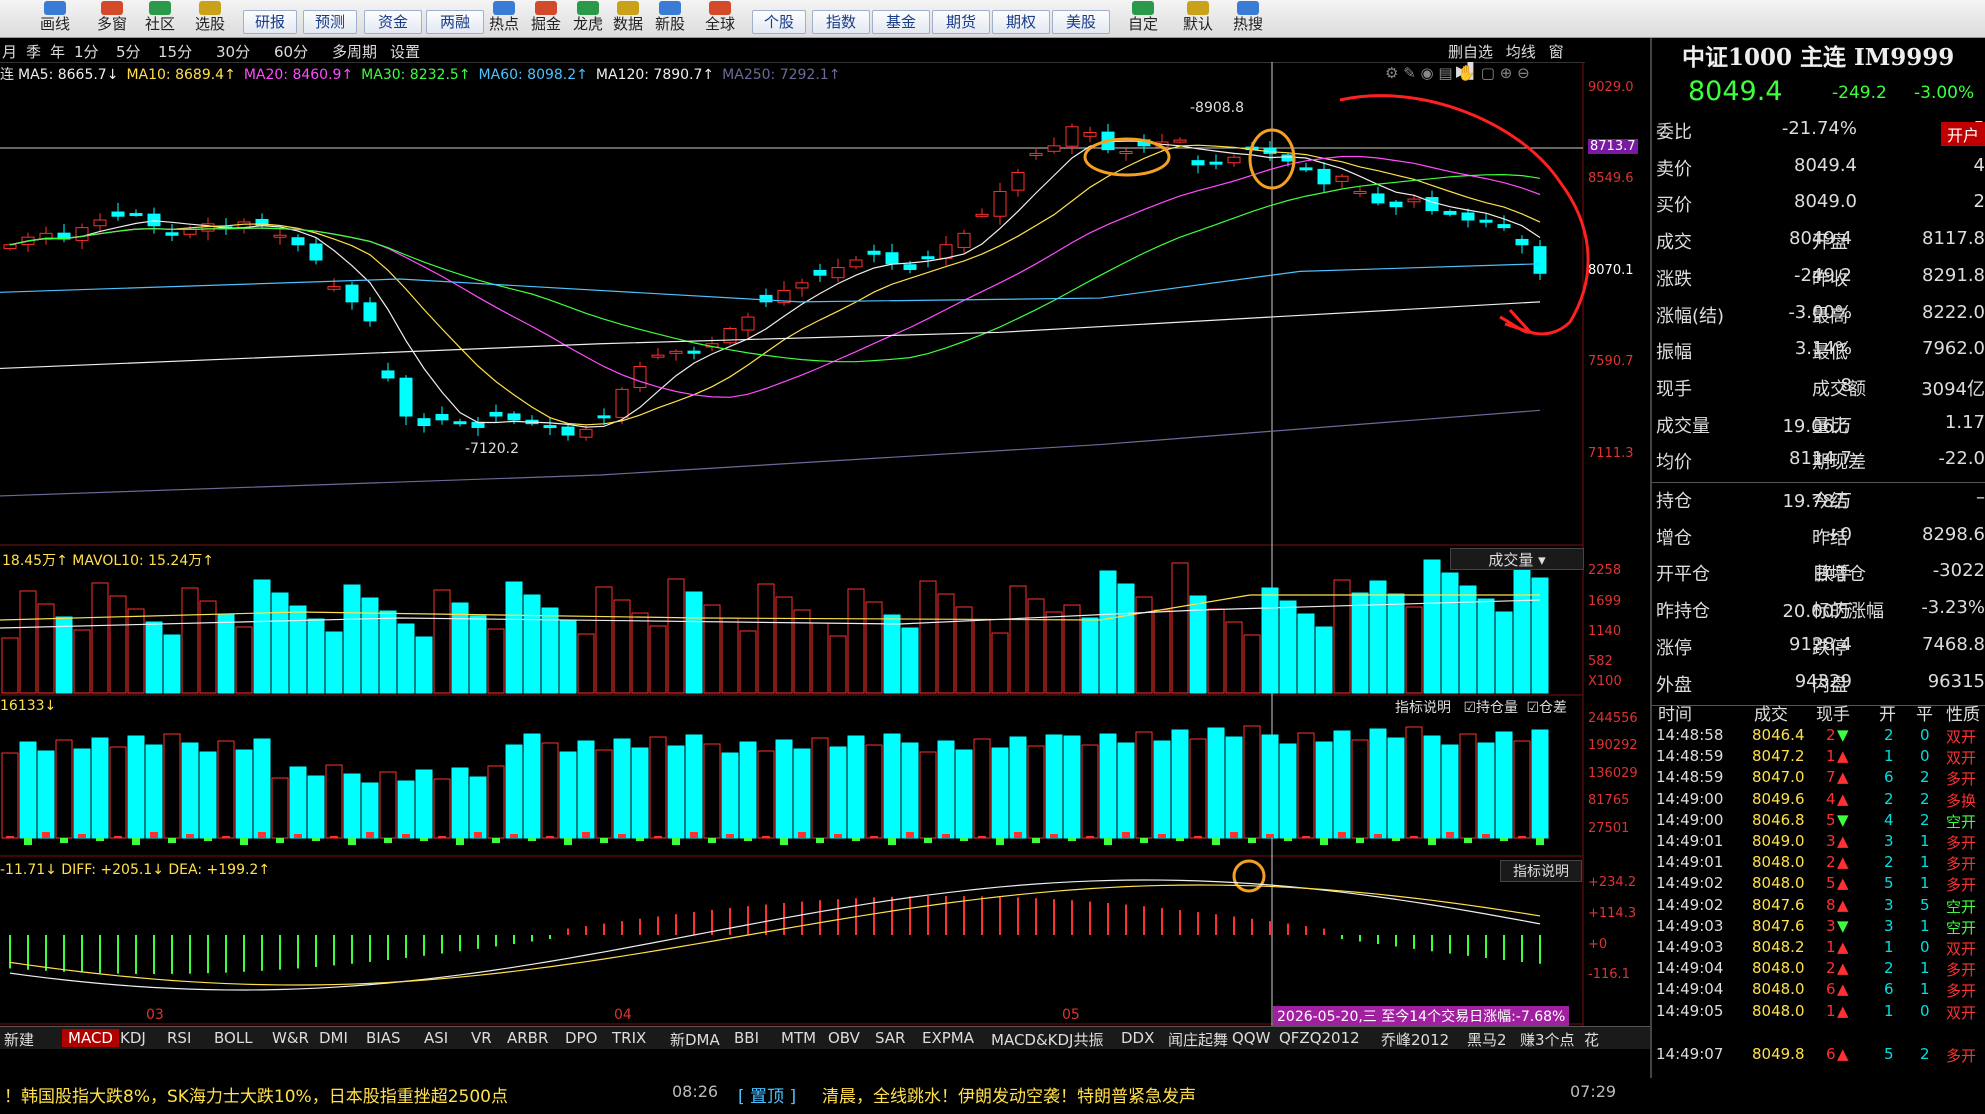  I want to click on tab-RSI: RSI, so click(179, 1038).